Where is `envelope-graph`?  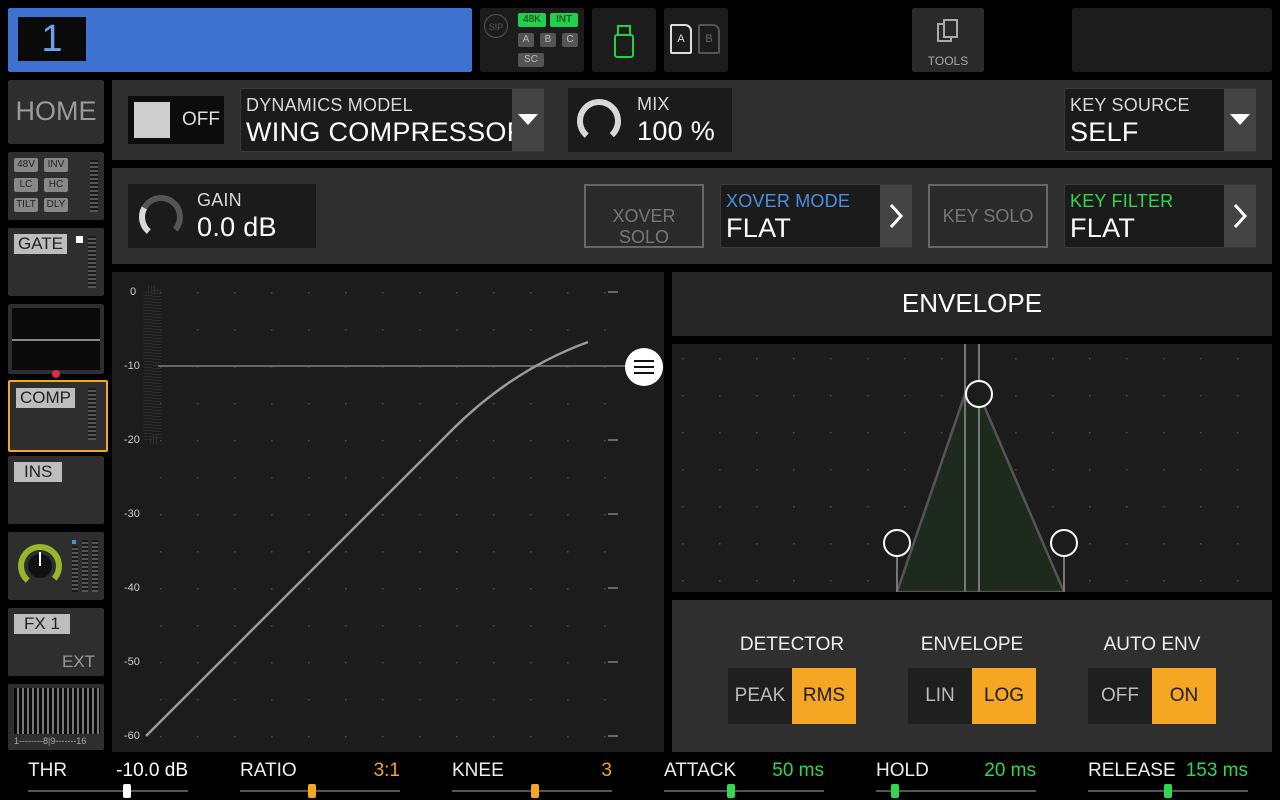 envelope-graph is located at coordinates (972, 468).